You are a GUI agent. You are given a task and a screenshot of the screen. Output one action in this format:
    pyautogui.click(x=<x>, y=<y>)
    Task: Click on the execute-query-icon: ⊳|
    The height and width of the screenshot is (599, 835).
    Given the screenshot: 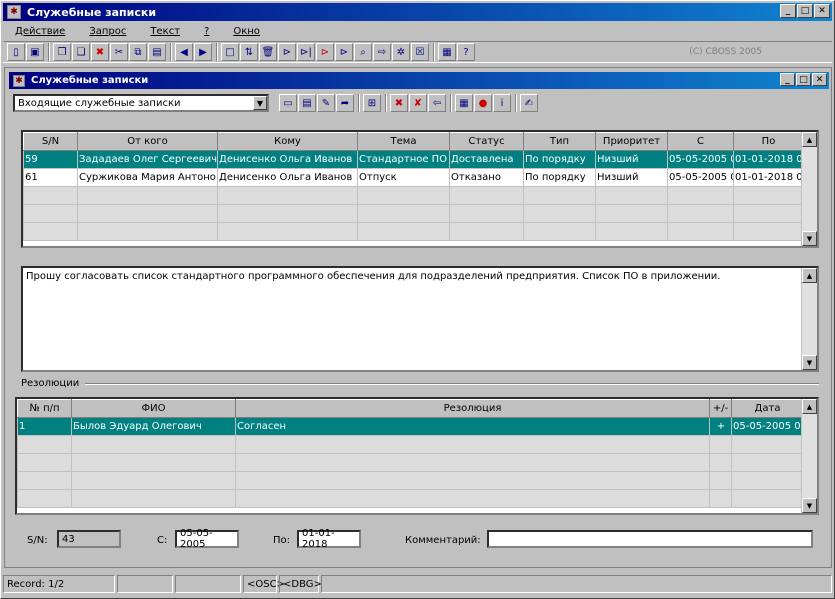 What is the action you would take?
    pyautogui.click(x=306, y=52)
    